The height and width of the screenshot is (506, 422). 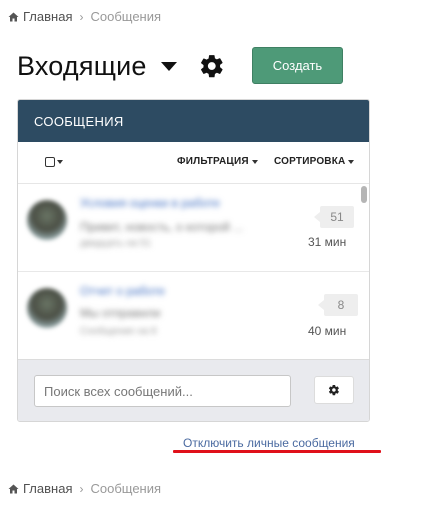 I want to click on message-subject: Условия оценки в работе, so click(x=150, y=203).